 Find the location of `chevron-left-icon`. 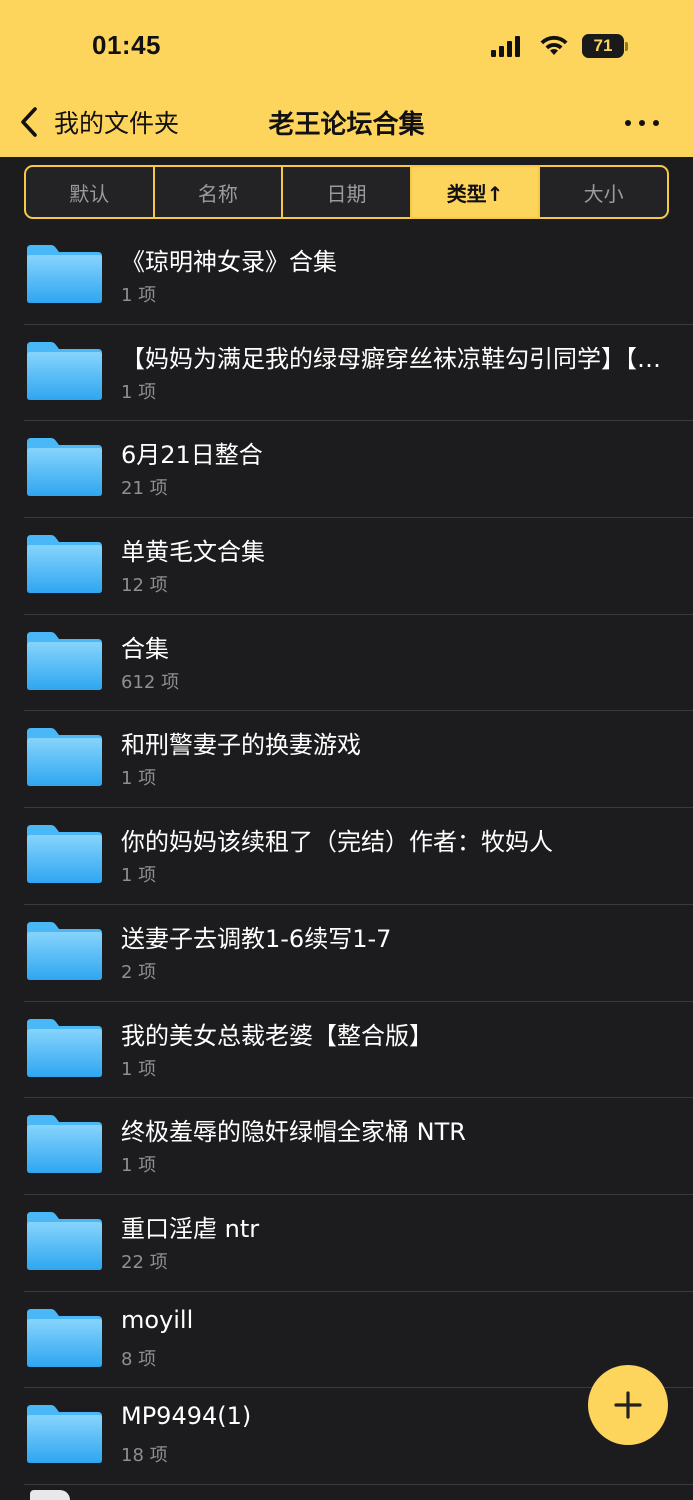

chevron-left-icon is located at coordinates (29, 122).